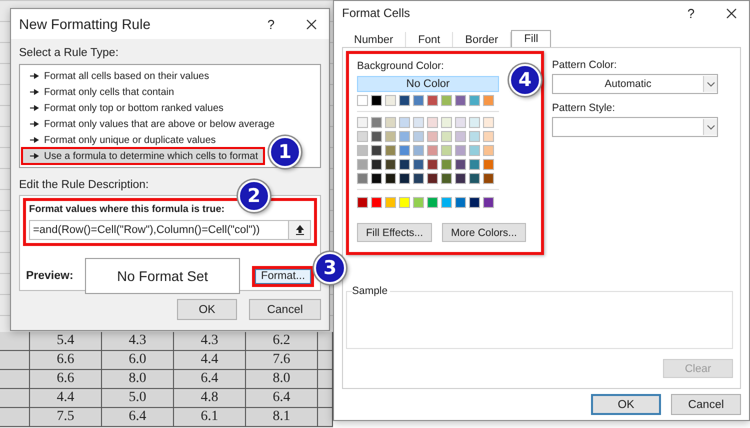 The image size is (750, 428). What do you see at coordinates (170, 92) in the screenshot?
I see `list-item: Format only cells that contain` at bounding box center [170, 92].